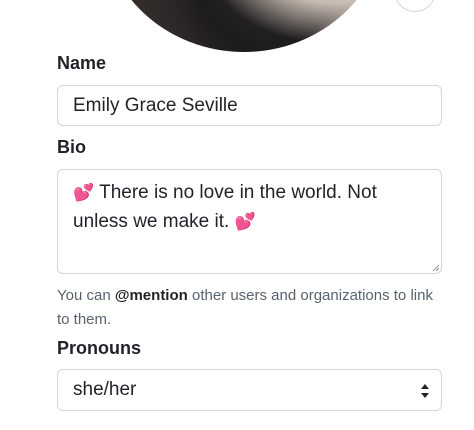 This screenshot has height=430, width=474. What do you see at coordinates (249, 105) in the screenshot?
I see `name-input: Emily Grace Seville` at bounding box center [249, 105].